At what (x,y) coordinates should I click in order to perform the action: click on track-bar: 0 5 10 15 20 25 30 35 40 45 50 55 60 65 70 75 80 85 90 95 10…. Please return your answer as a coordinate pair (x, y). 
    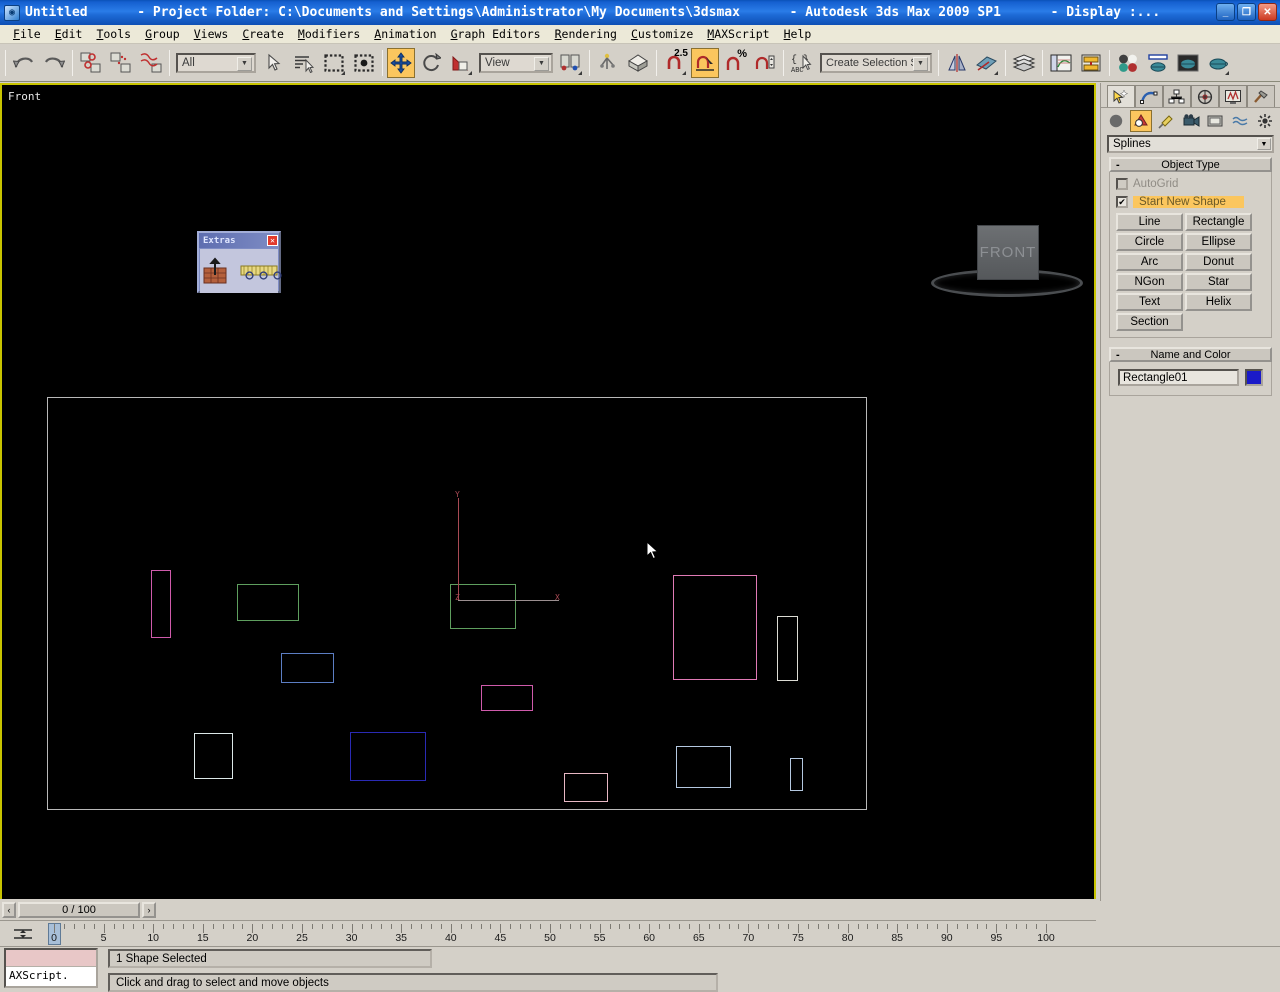
    Looking at the image, I should click on (640, 934).